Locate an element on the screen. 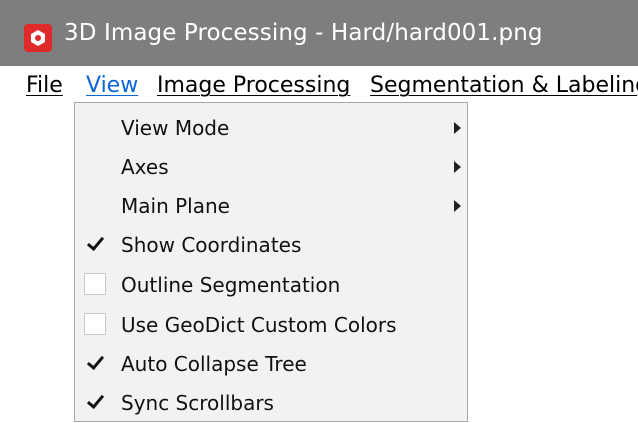 Image resolution: width=638 pixels, height=423 pixels. menu-item-show-coordinates: Show Coordinates is located at coordinates (271, 245).